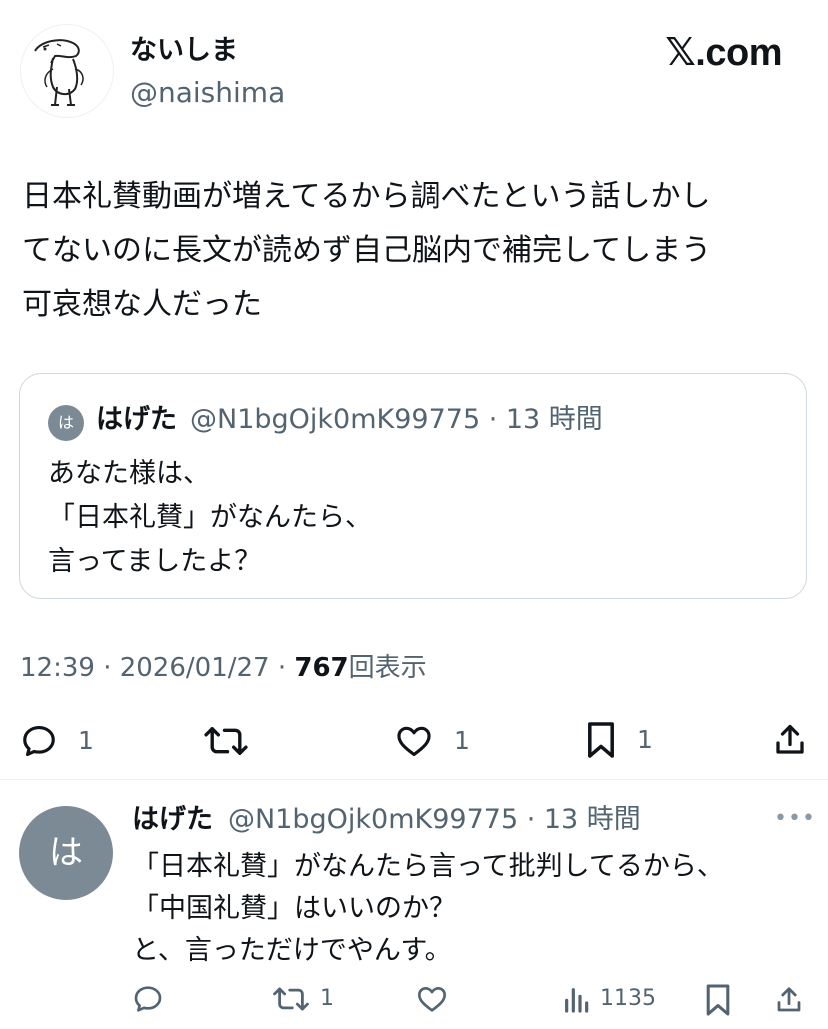 Image resolution: width=828 pixels, height=1029 pixels. I want to click on view-count: 767, so click(321, 668).